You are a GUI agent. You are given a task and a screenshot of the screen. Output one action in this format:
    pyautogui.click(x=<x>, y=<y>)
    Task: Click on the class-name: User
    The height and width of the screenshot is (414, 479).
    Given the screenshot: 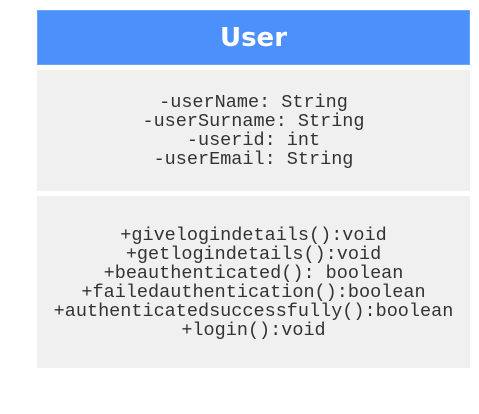 What is the action you would take?
    pyautogui.click(x=253, y=37)
    